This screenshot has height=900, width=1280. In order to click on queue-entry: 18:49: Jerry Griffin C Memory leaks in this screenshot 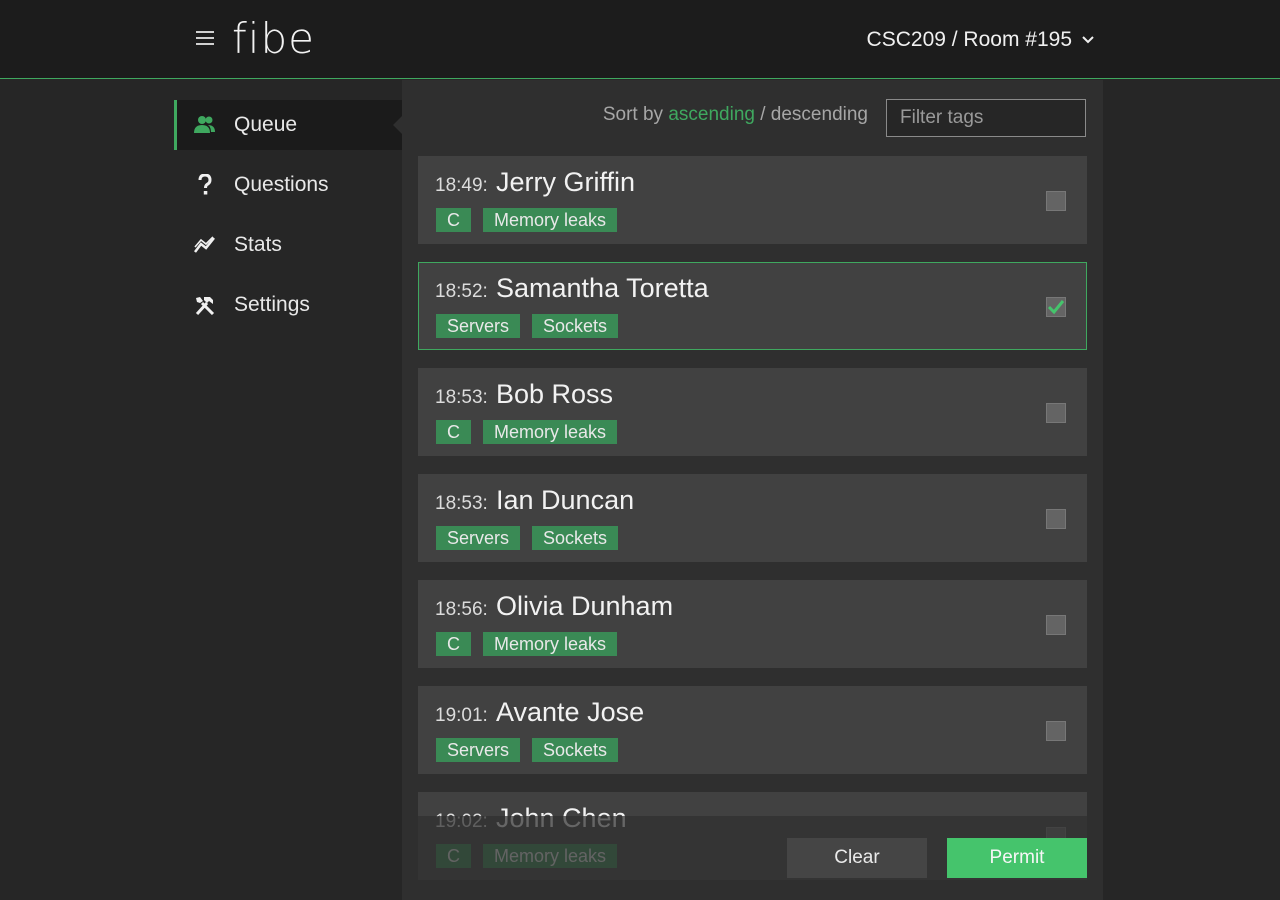, I will do `click(752, 200)`.